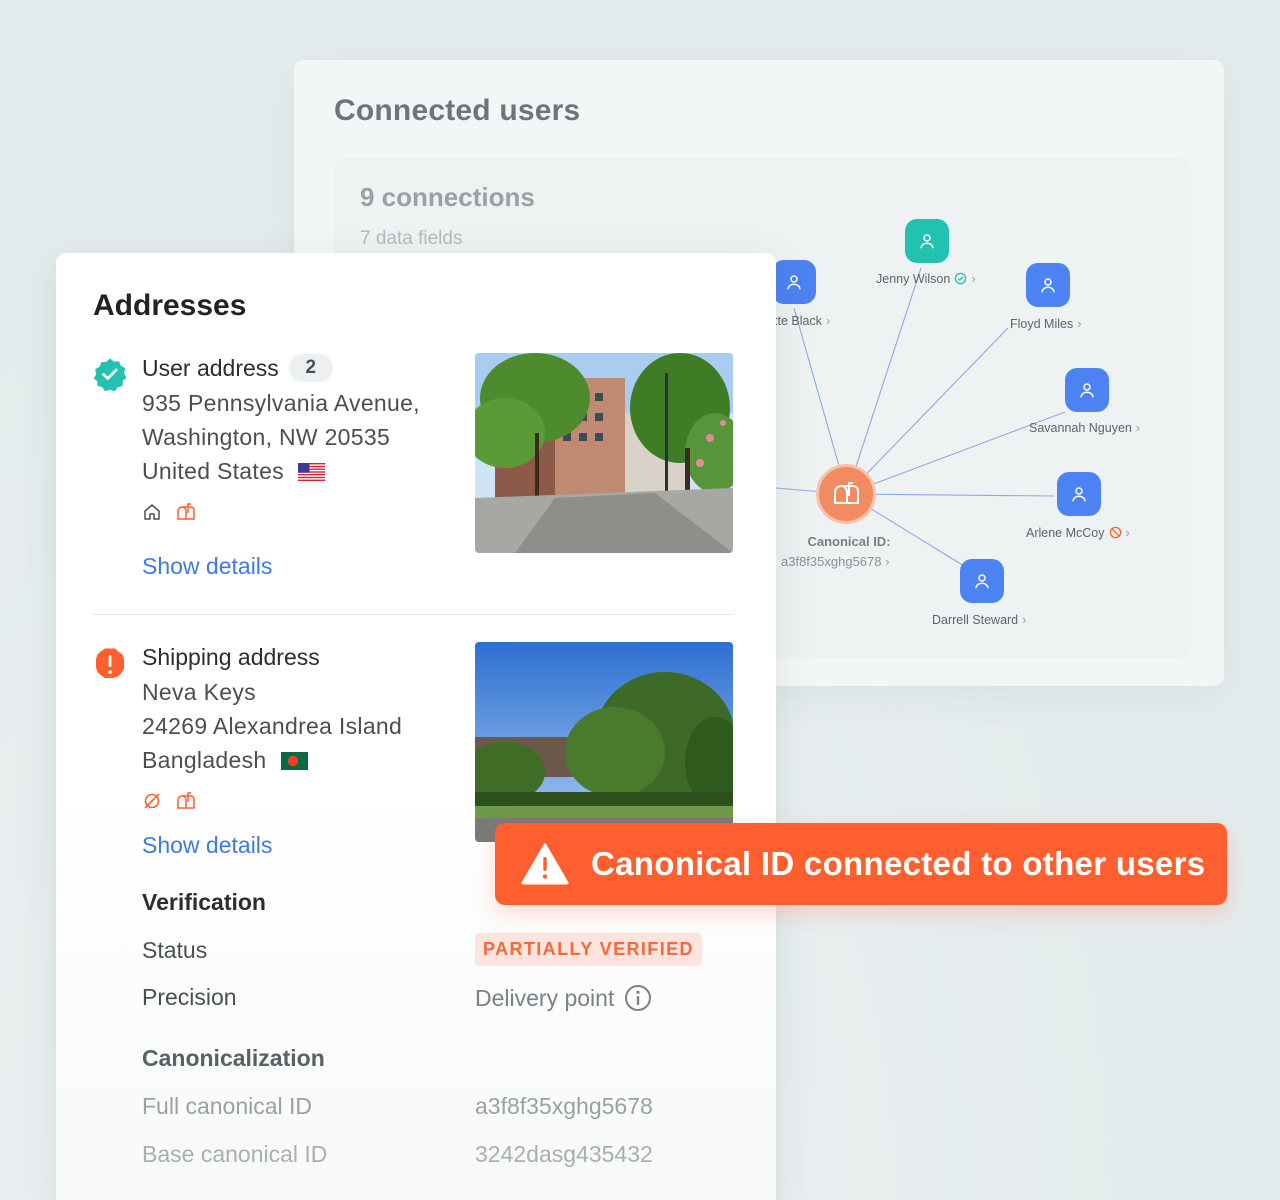 The height and width of the screenshot is (1200, 1280). What do you see at coordinates (1065, 532) in the screenshot?
I see `node-name: Arlene McCoy` at bounding box center [1065, 532].